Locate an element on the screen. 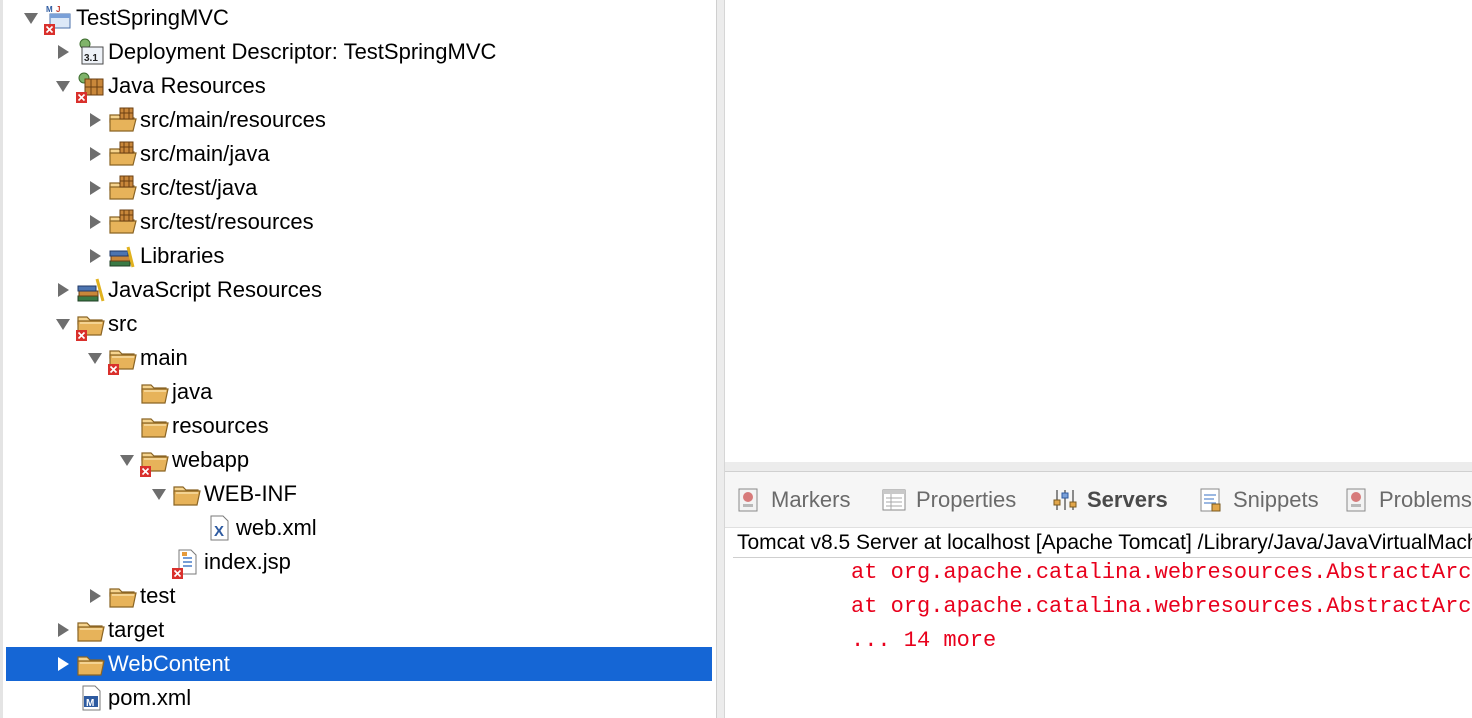 This screenshot has width=1472, height=718. tab-problems: Problems is located at coordinates (1408, 500).